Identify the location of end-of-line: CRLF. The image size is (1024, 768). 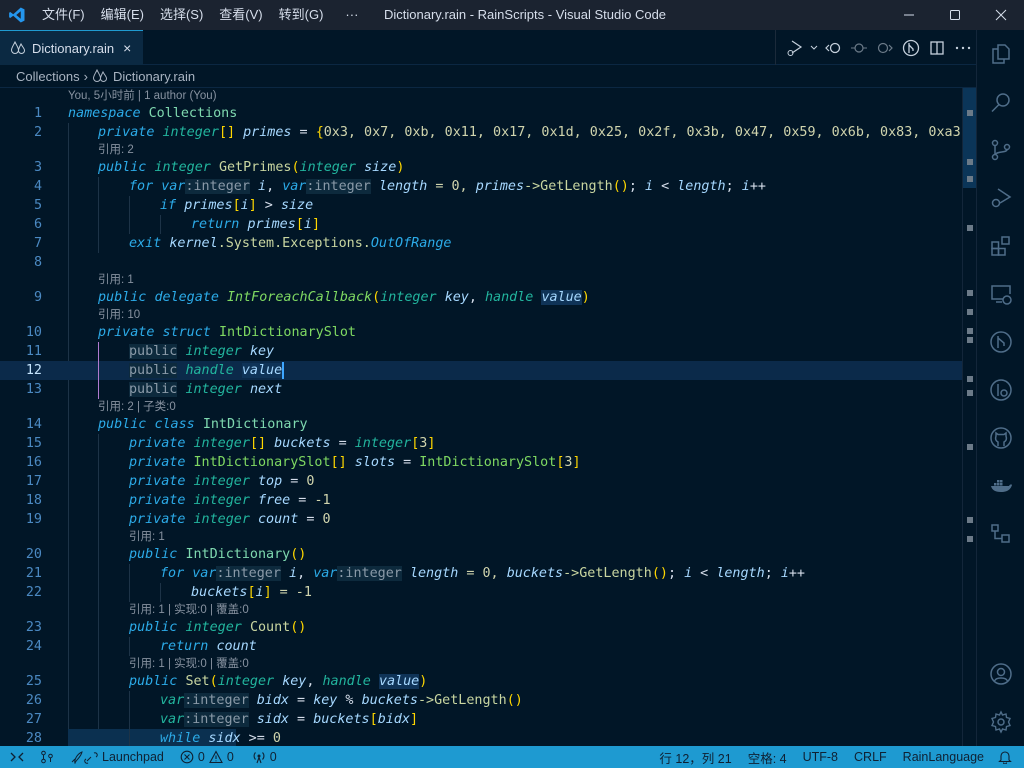
(870, 757).